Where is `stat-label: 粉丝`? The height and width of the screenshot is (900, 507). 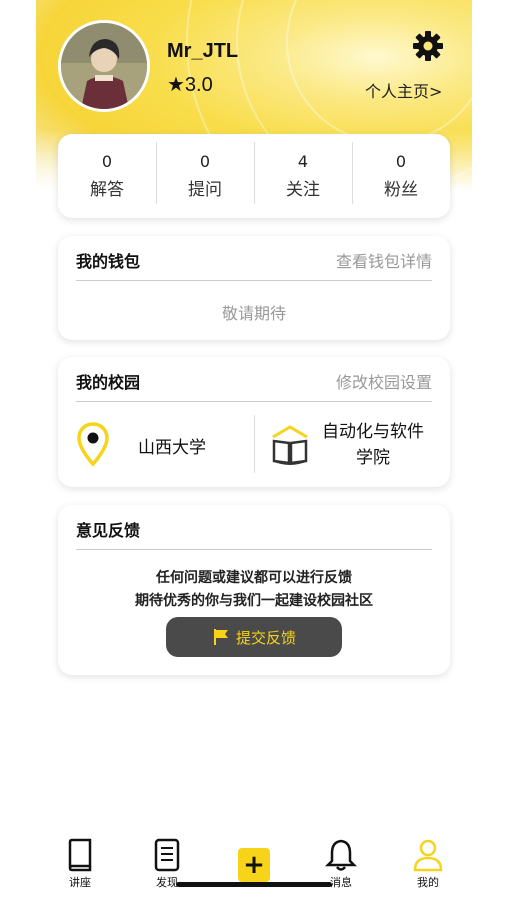
stat-label: 粉丝 is located at coordinates (401, 190).